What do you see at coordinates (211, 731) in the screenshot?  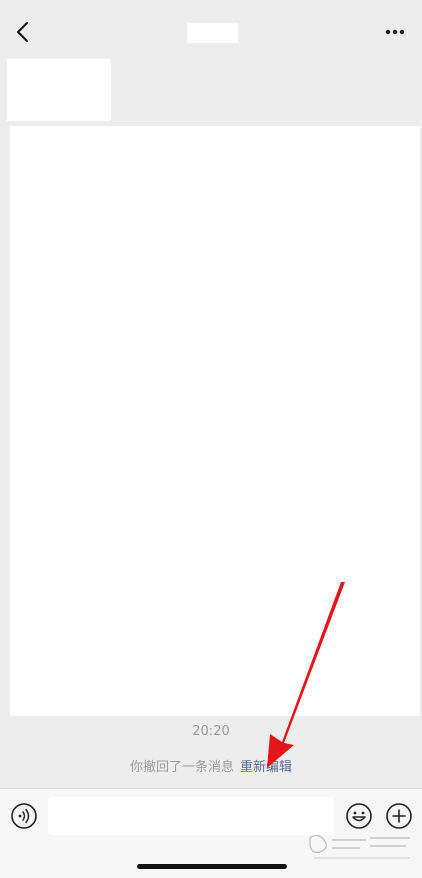 I see `message-timestamp: 20:20` at bounding box center [211, 731].